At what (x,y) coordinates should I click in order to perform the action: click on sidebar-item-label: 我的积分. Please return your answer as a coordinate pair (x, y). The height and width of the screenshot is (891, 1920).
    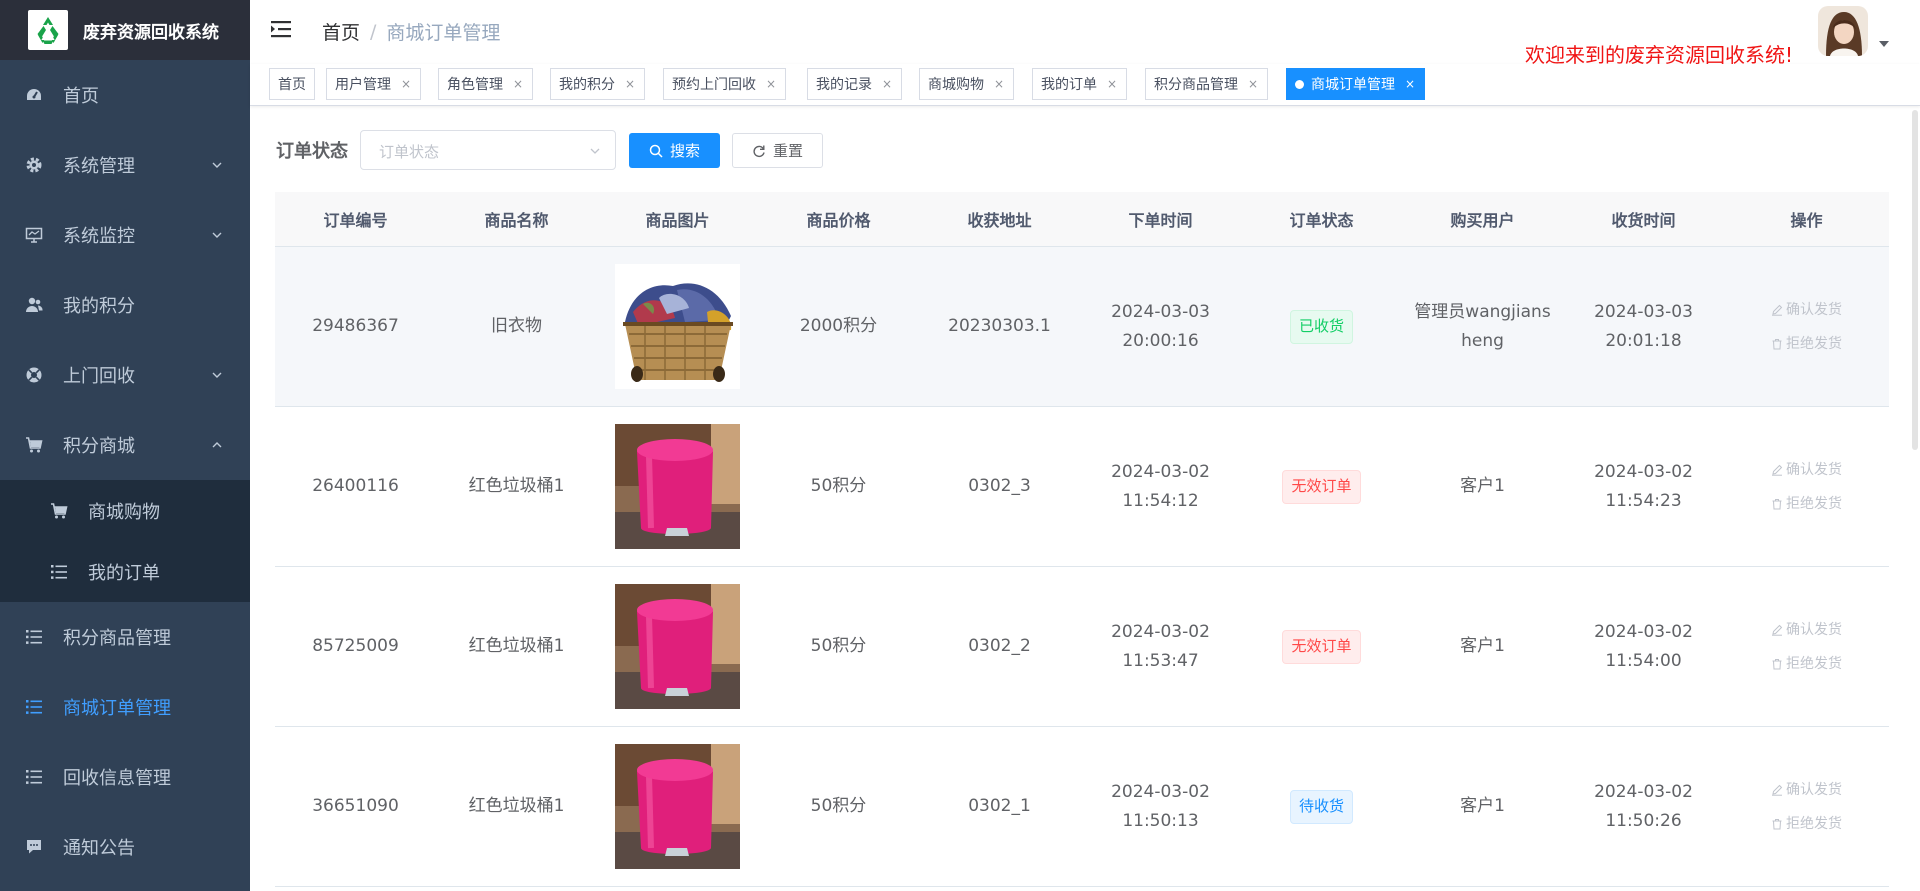
    Looking at the image, I should click on (99, 306).